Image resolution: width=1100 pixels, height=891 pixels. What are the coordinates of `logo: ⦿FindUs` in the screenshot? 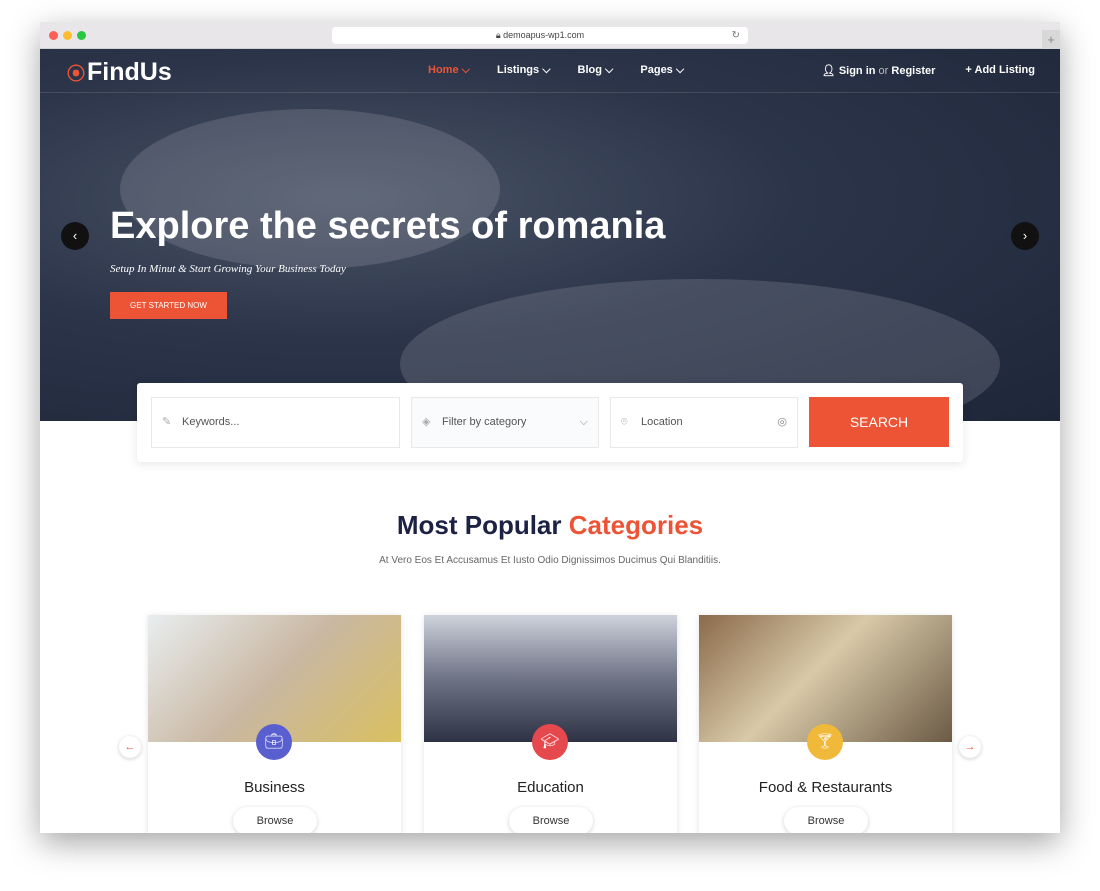 It's located at (119, 72).